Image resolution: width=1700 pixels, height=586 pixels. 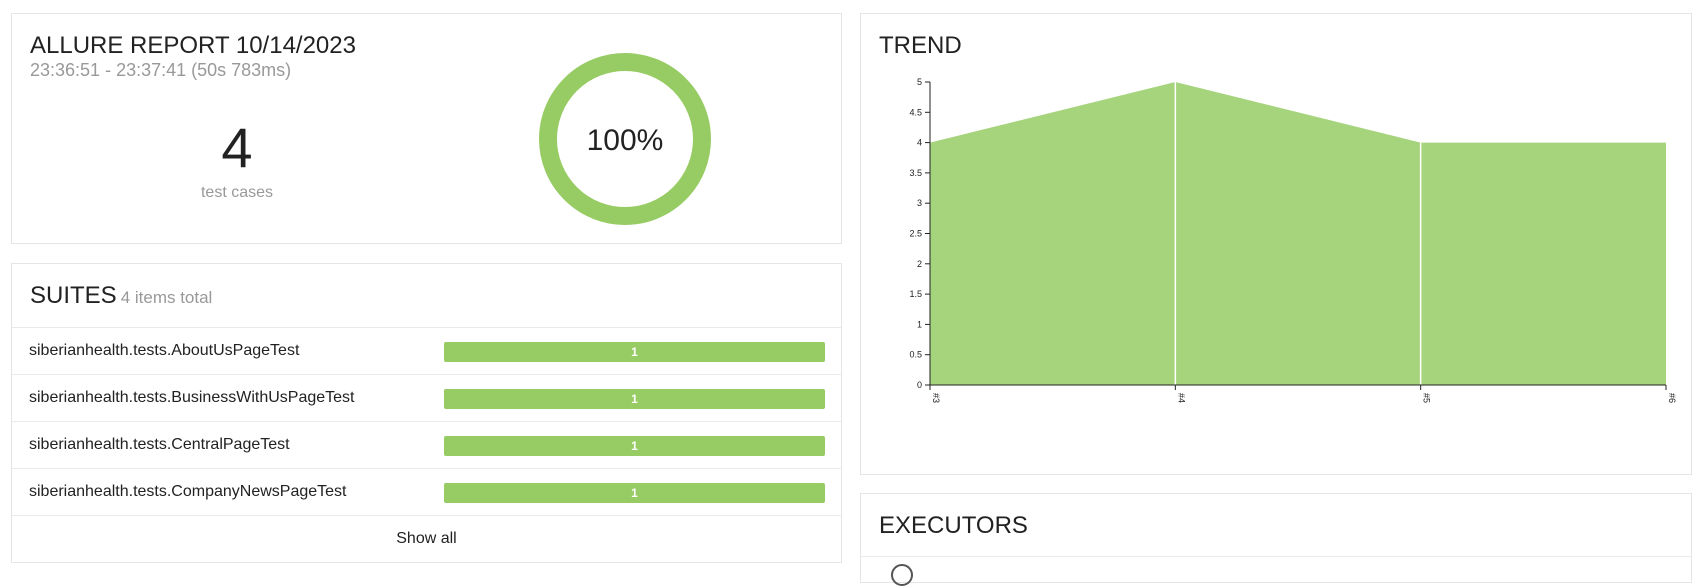 What do you see at coordinates (915, 234) in the screenshot?
I see `y-tick-label: 2.5` at bounding box center [915, 234].